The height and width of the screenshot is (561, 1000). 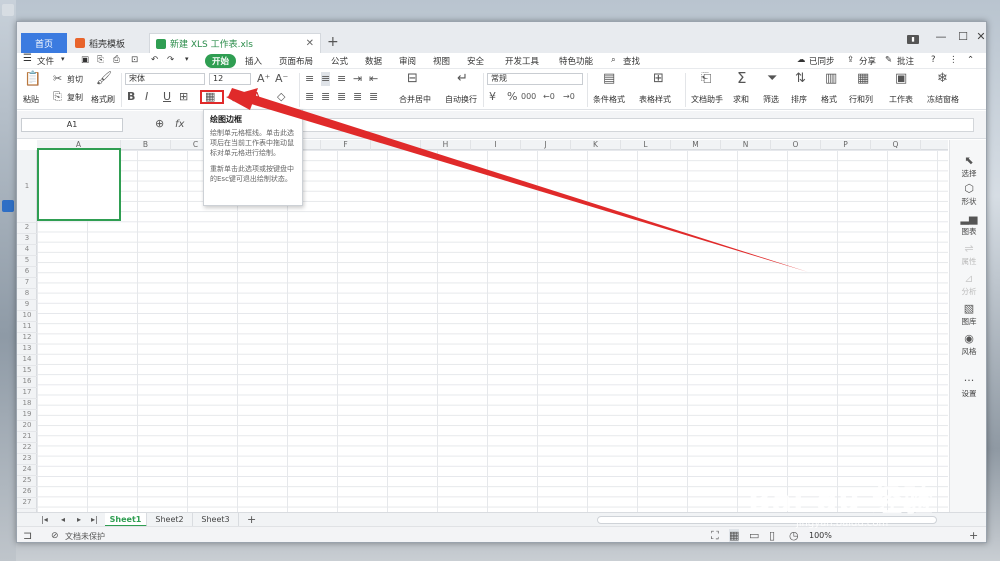 What do you see at coordinates (822, 61) in the screenshot?
I see `sync-status: 已同步` at bounding box center [822, 61].